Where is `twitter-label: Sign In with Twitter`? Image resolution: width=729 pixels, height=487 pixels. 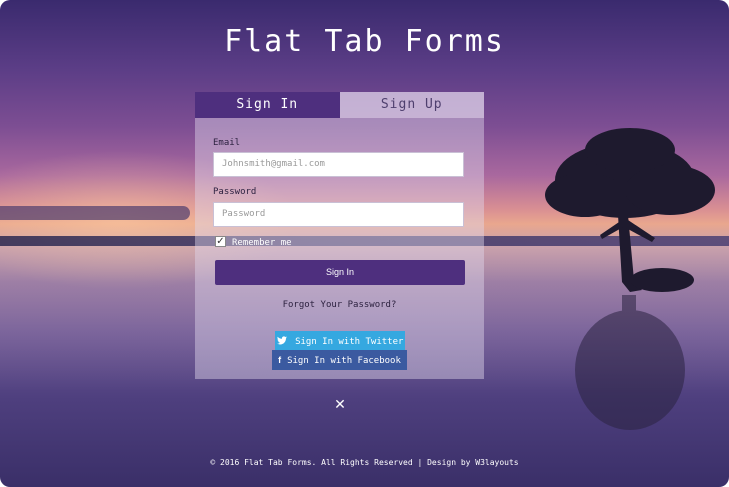 twitter-label: Sign In with Twitter is located at coordinates (349, 342).